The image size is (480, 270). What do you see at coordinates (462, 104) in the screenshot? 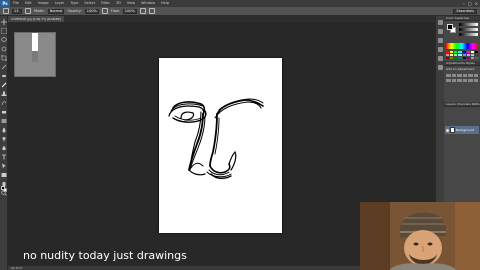
I see `layers-panel-tab: Layers Channels Paths` at bounding box center [462, 104].